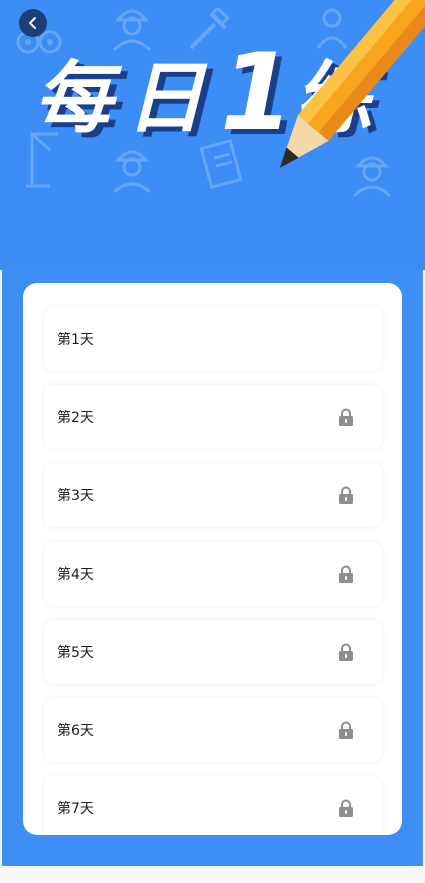 This screenshot has width=425, height=883. Describe the element at coordinates (213, 417) in the screenshot. I see `day-row: 第2天` at that location.